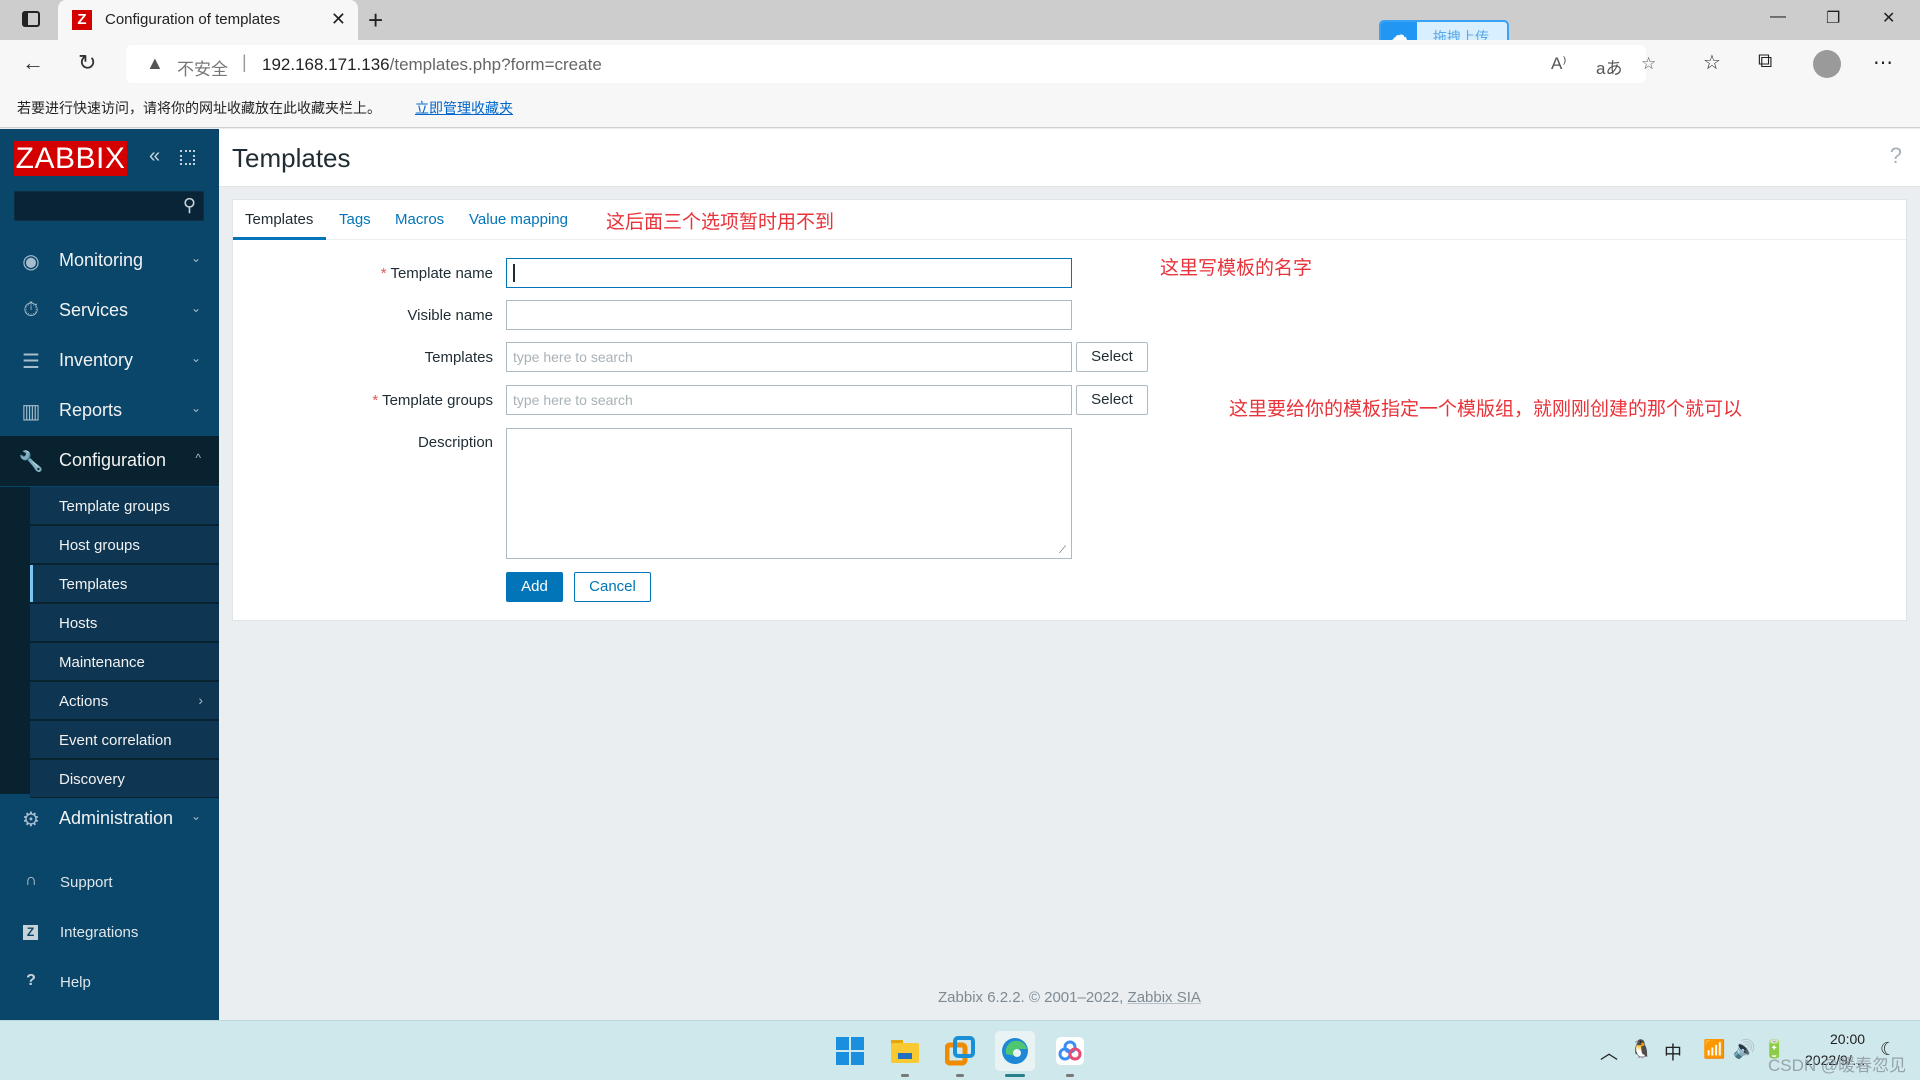 The image size is (1920, 1080). What do you see at coordinates (101, 260) in the screenshot?
I see `sidebar-item-label: Monitoring` at bounding box center [101, 260].